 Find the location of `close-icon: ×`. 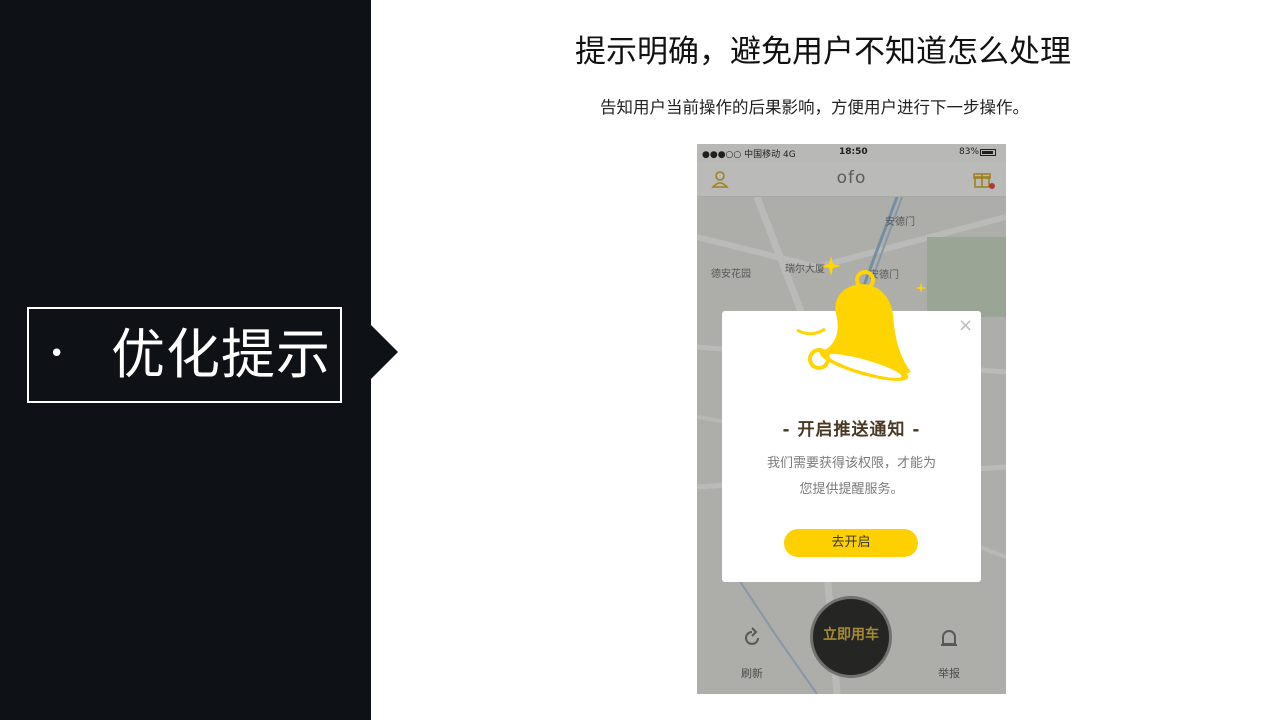

close-icon: × is located at coordinates (965, 326).